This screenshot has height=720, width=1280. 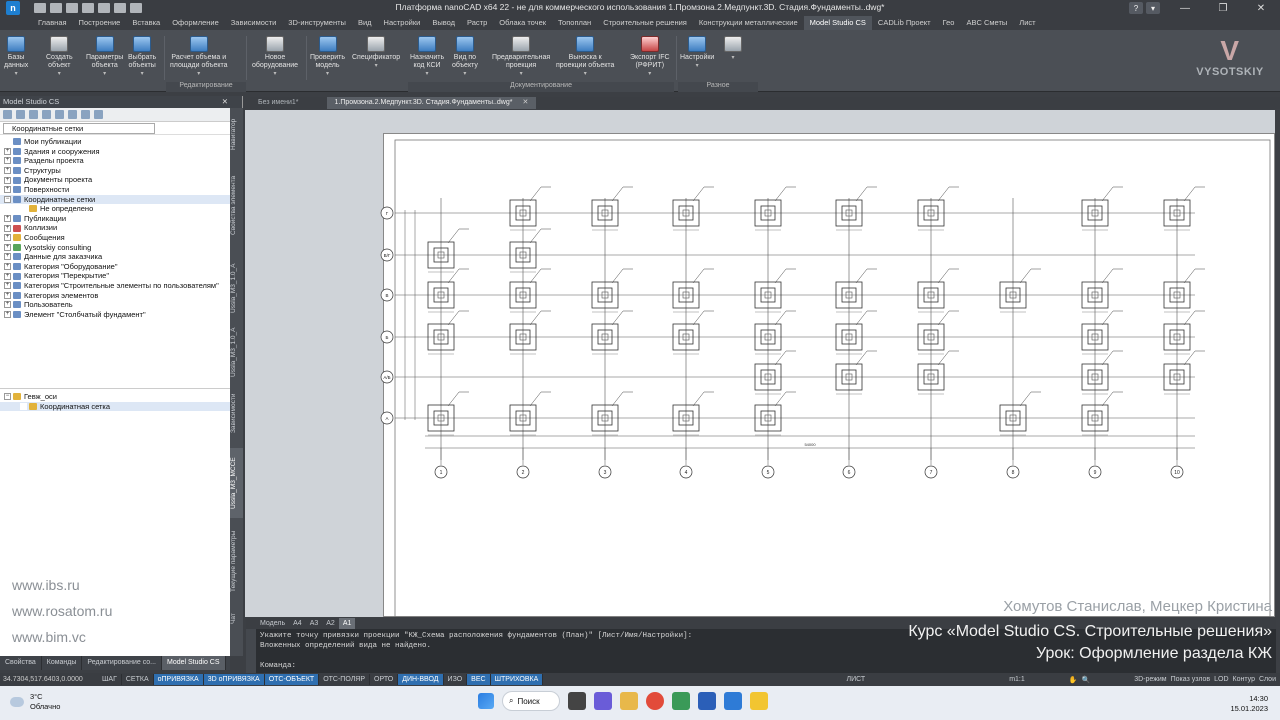 What do you see at coordinates (1150, 679) in the screenshot?
I see `status-3d-mode: 3D-режим` at bounding box center [1150, 679].